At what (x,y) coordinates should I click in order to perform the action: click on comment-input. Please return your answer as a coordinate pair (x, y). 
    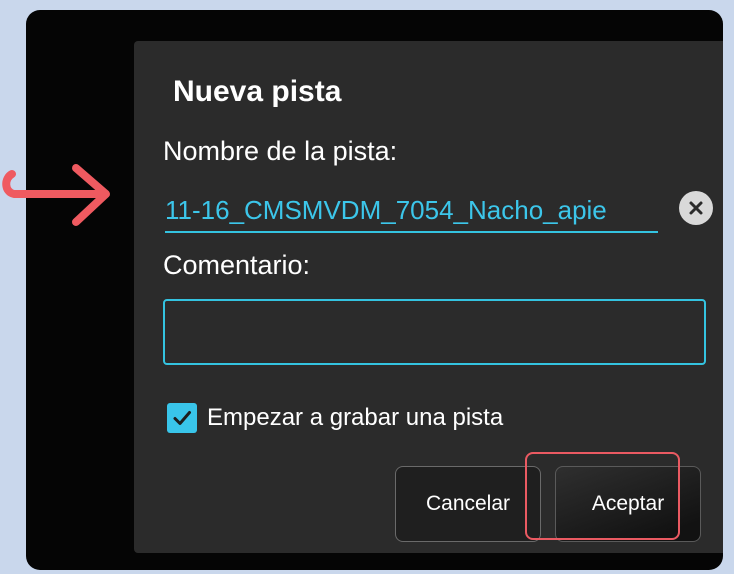
    Looking at the image, I should click on (434, 332).